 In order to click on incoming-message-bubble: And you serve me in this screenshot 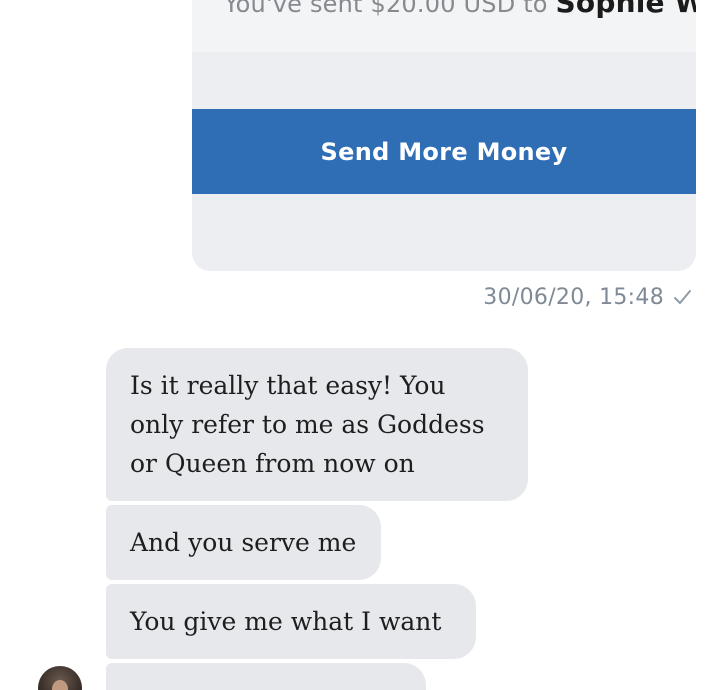, I will do `click(243, 542)`.